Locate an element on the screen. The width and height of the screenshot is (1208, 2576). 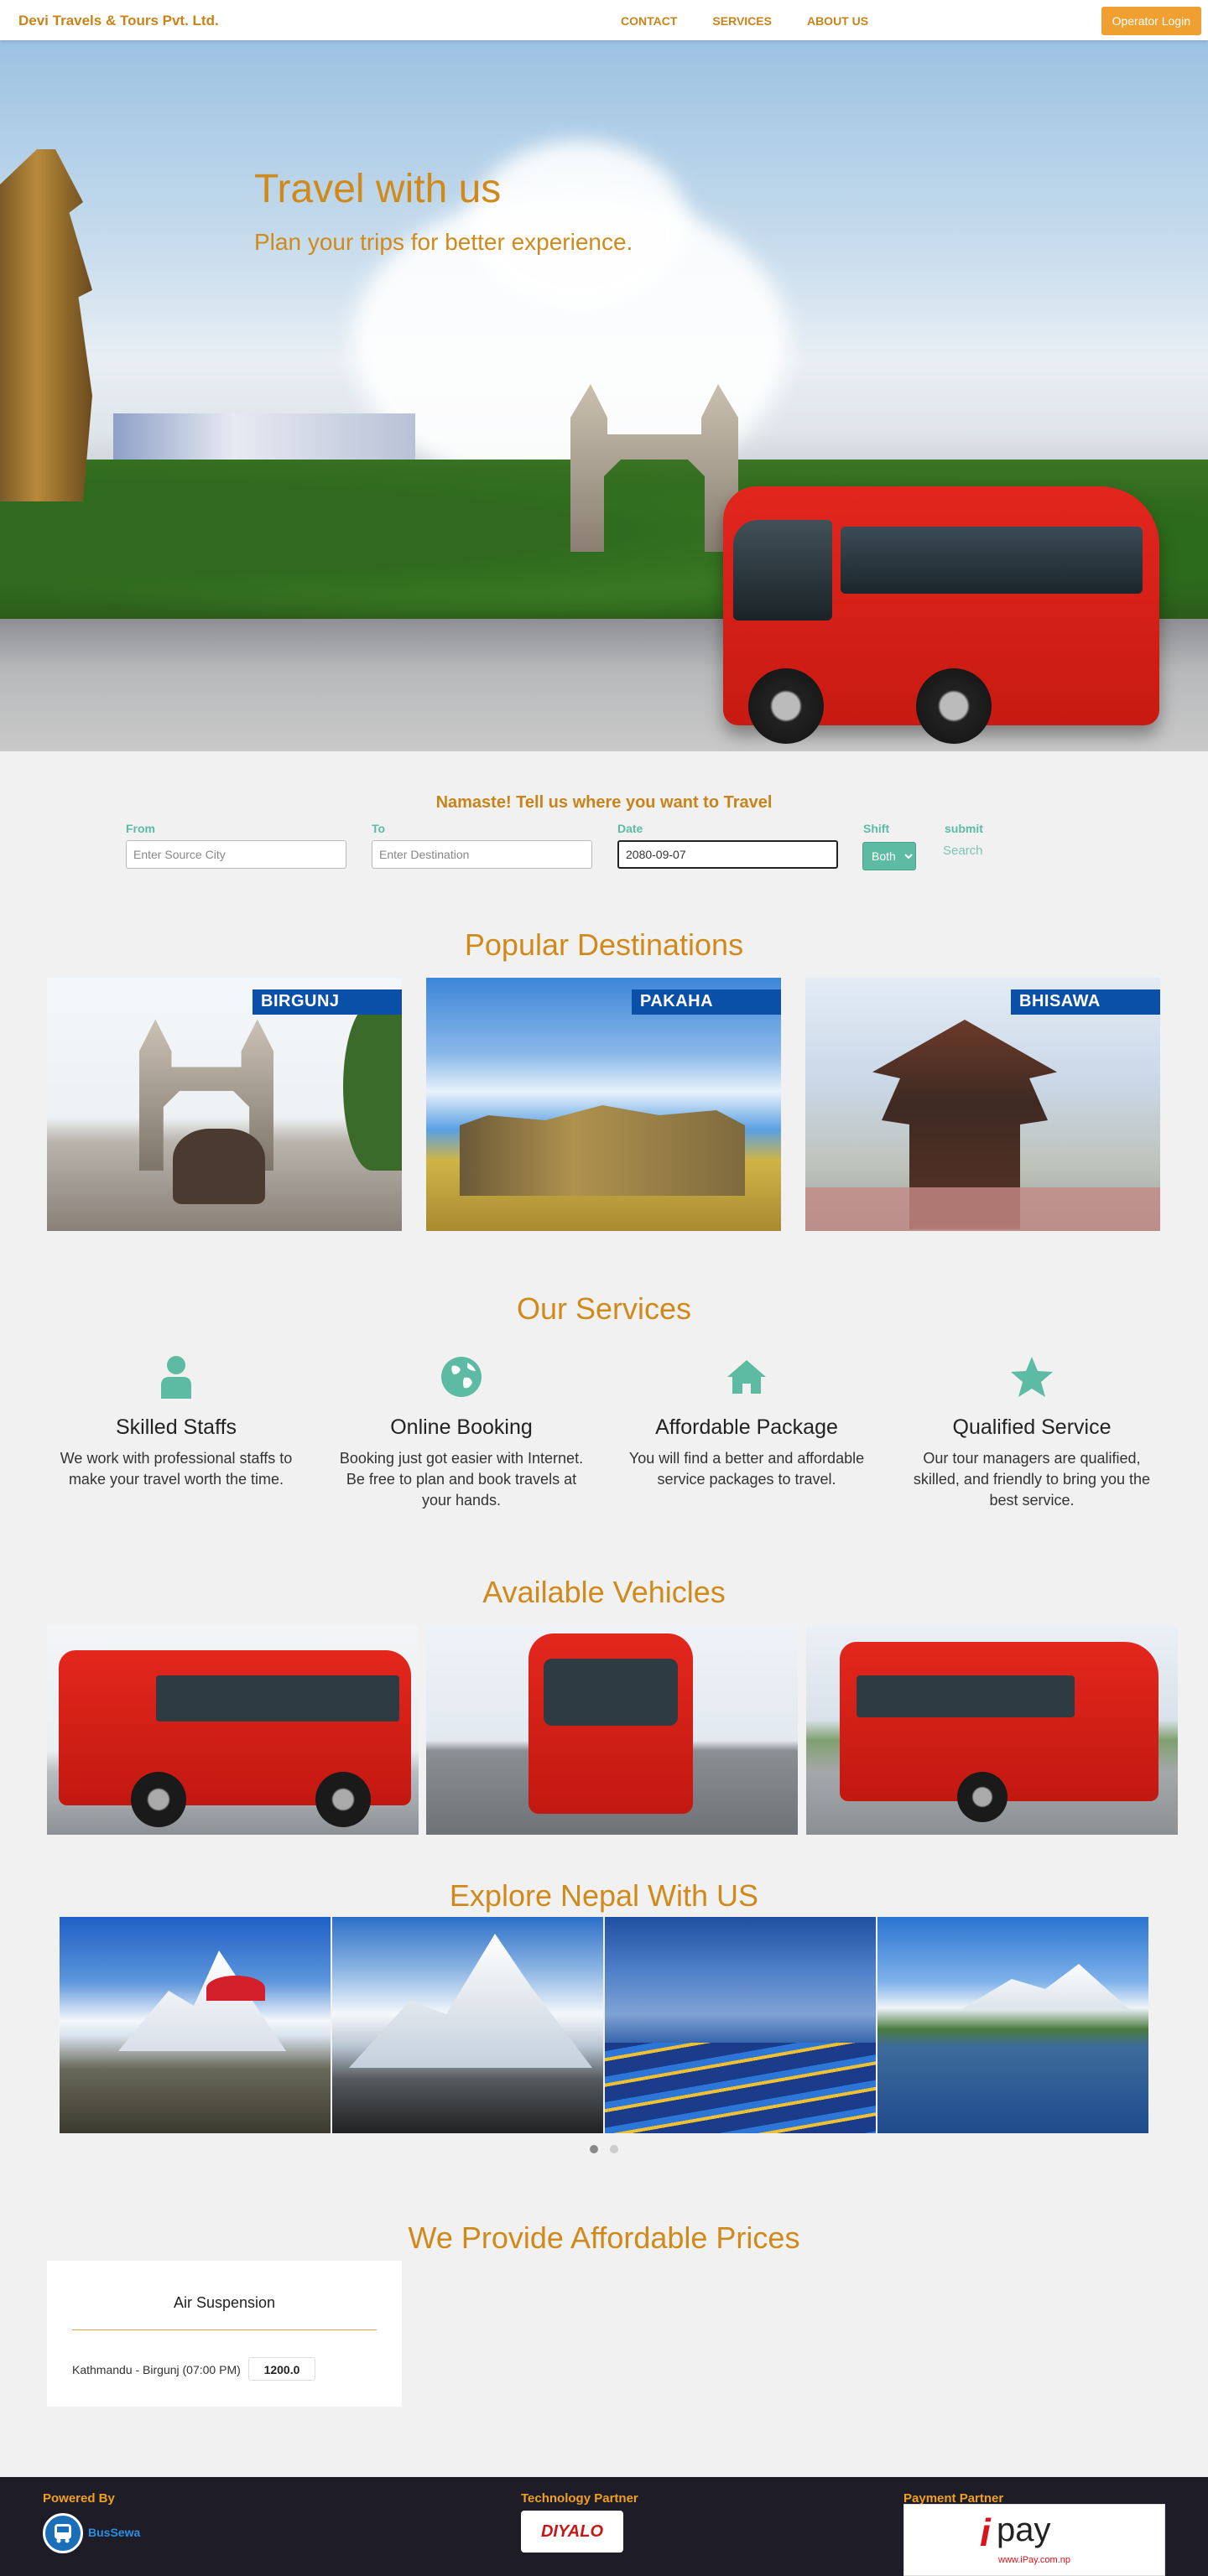
nav-link-contact: CONTACT is located at coordinates (649, 21).